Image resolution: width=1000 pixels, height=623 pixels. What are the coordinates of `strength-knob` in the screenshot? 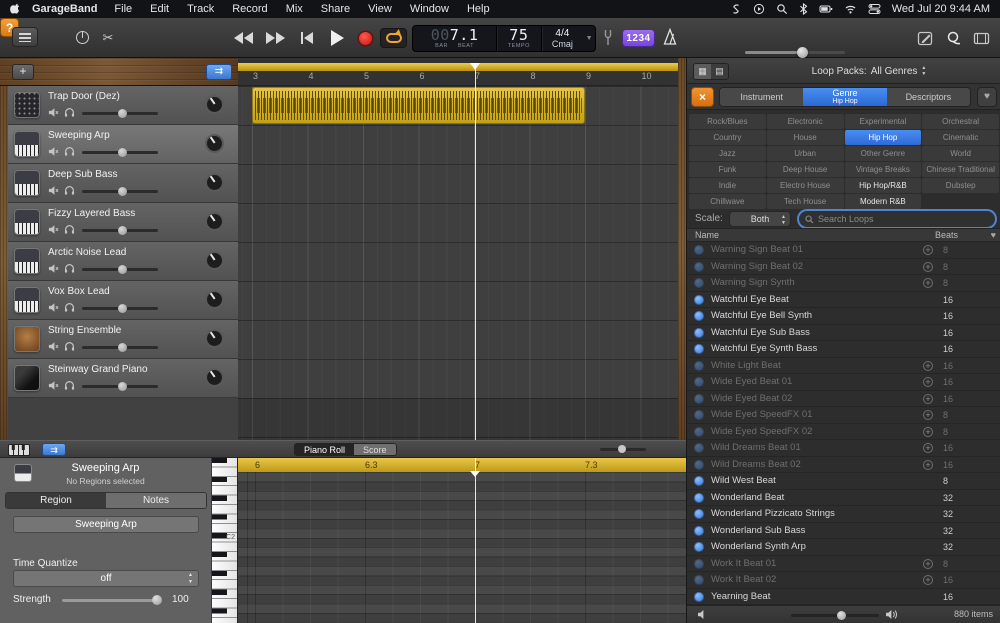 It's located at (157, 600).